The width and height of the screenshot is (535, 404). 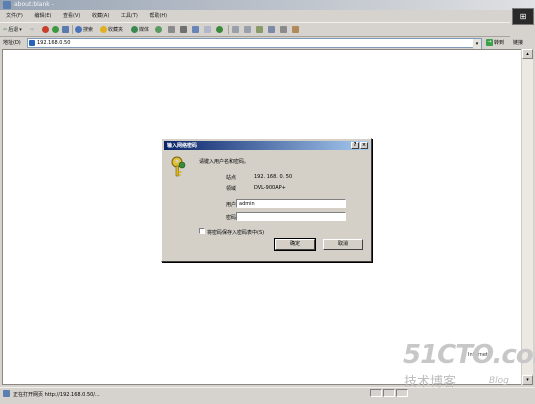 I want to click on media-button: 媒体, so click(x=140, y=29).